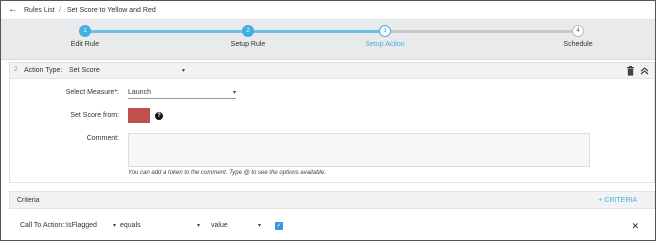 The height and width of the screenshot is (241, 656). Describe the element at coordinates (16, 70) in the screenshot. I see `action-number-badge: 2` at that location.